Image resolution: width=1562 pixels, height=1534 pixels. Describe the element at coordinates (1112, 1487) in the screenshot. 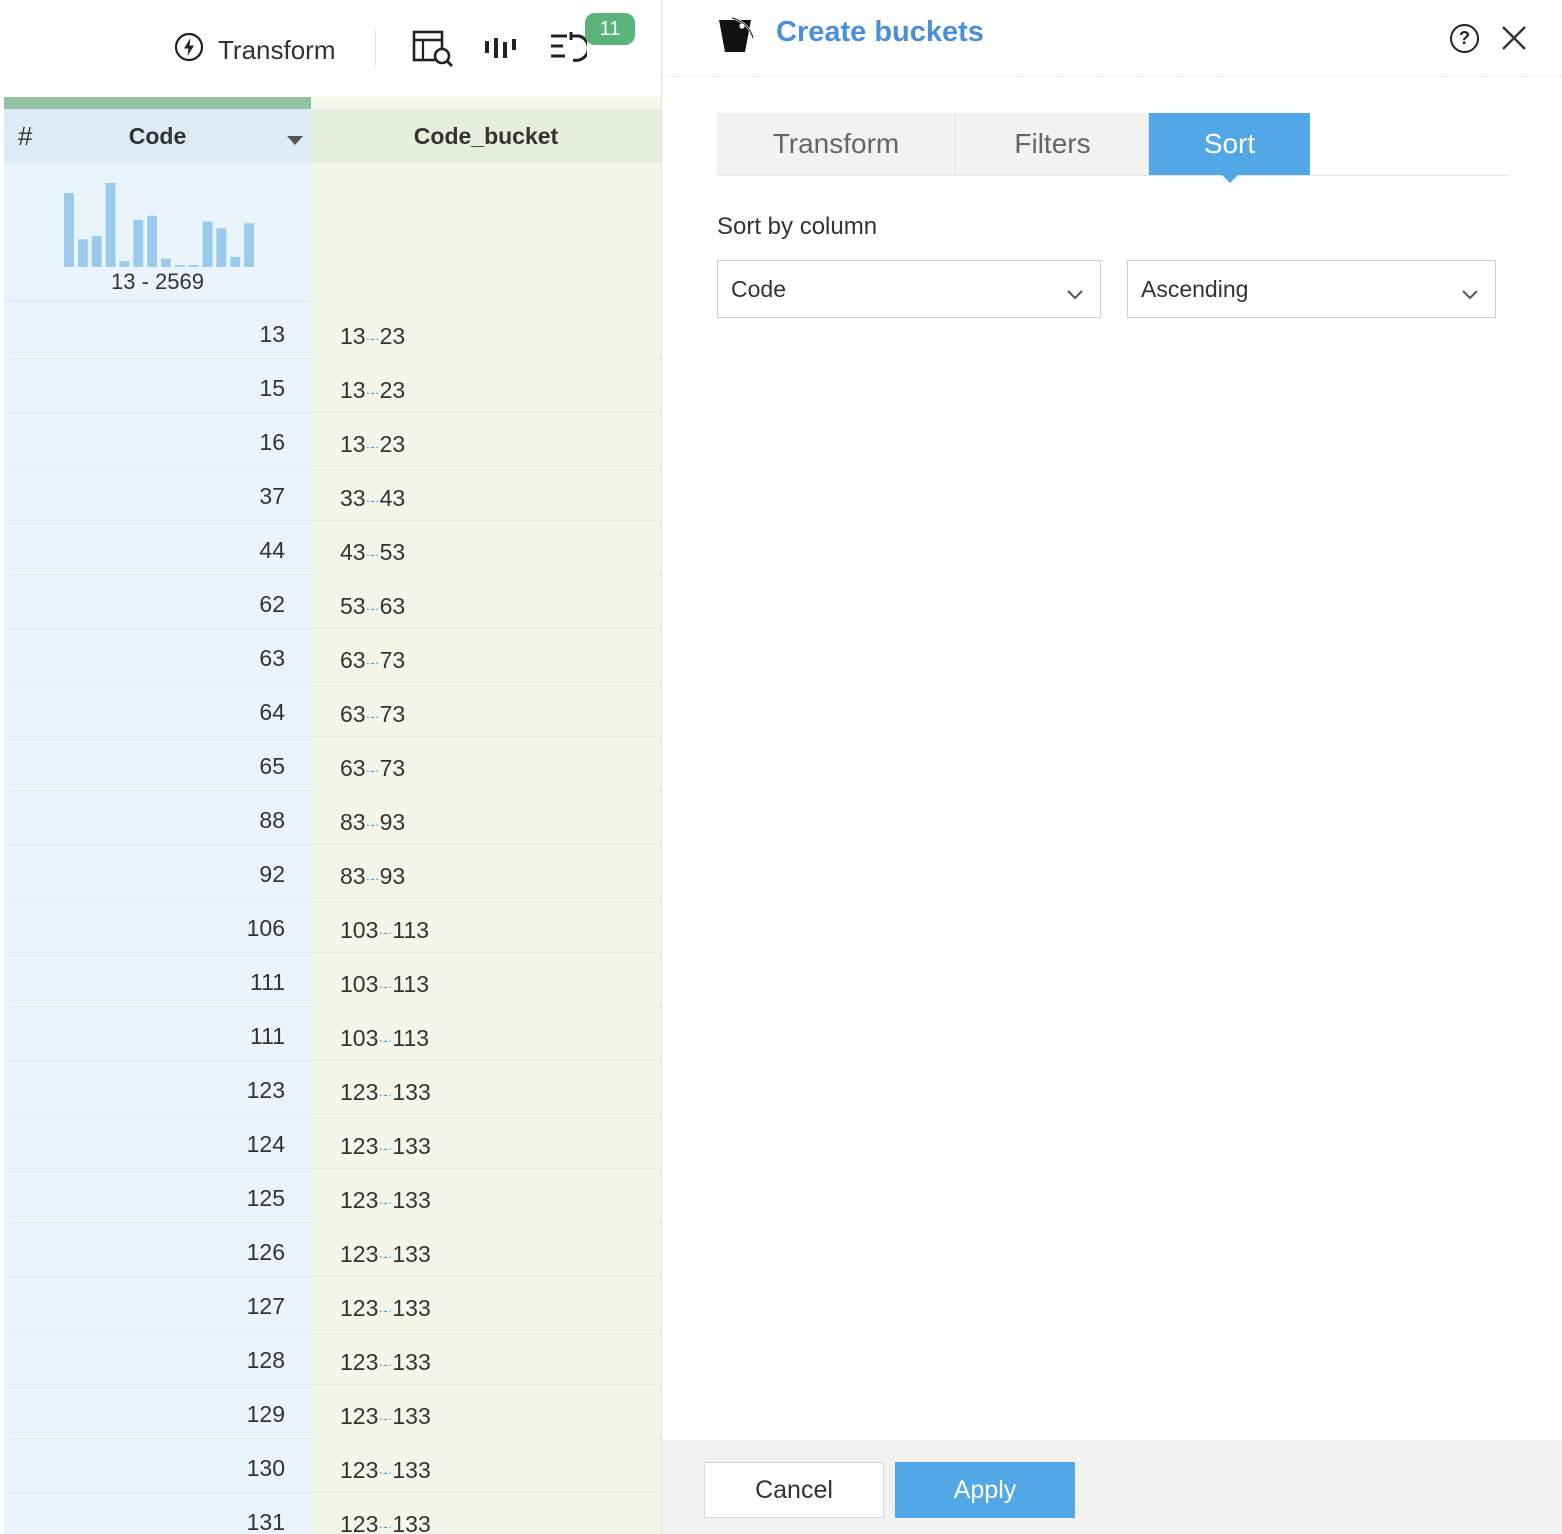

I see `dialog-footer: Cancel Apply` at that location.